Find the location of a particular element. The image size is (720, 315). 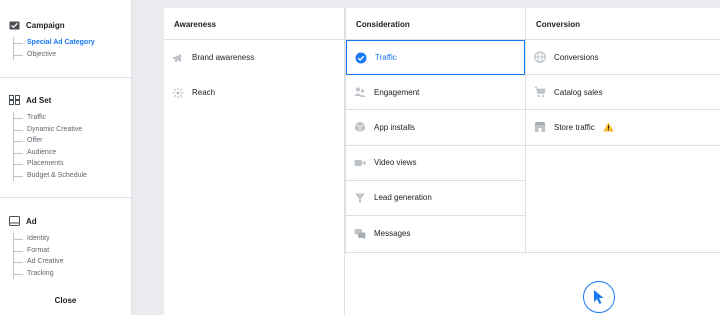

sidebar-item-audience: Audience is located at coordinates (50, 153).